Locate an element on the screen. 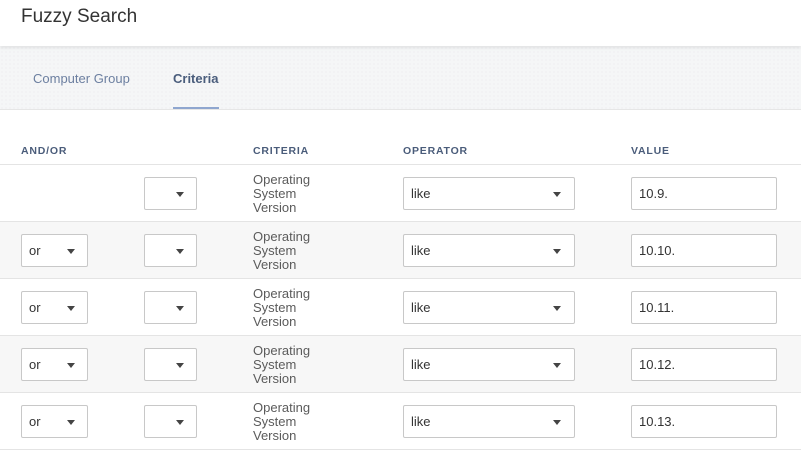  page-header: Fuzzy Search is located at coordinates (400, 23).